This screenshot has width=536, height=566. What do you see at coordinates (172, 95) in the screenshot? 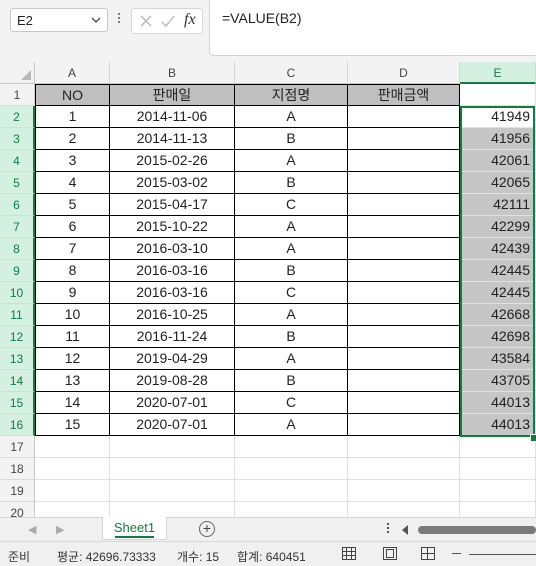
I see `table-header-cell: 판매일` at bounding box center [172, 95].